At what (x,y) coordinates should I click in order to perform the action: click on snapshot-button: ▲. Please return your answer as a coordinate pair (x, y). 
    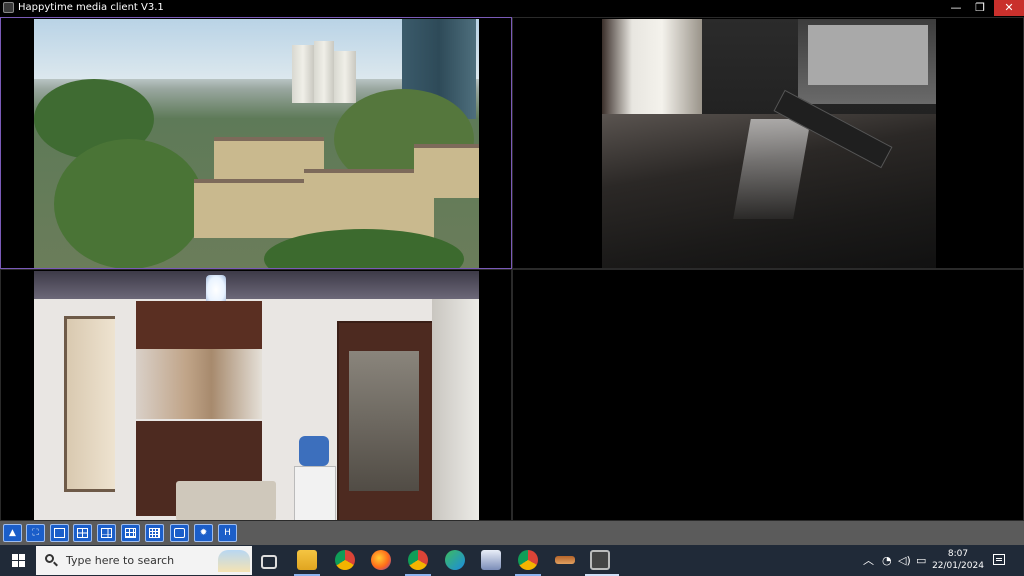
    Looking at the image, I should click on (12, 533).